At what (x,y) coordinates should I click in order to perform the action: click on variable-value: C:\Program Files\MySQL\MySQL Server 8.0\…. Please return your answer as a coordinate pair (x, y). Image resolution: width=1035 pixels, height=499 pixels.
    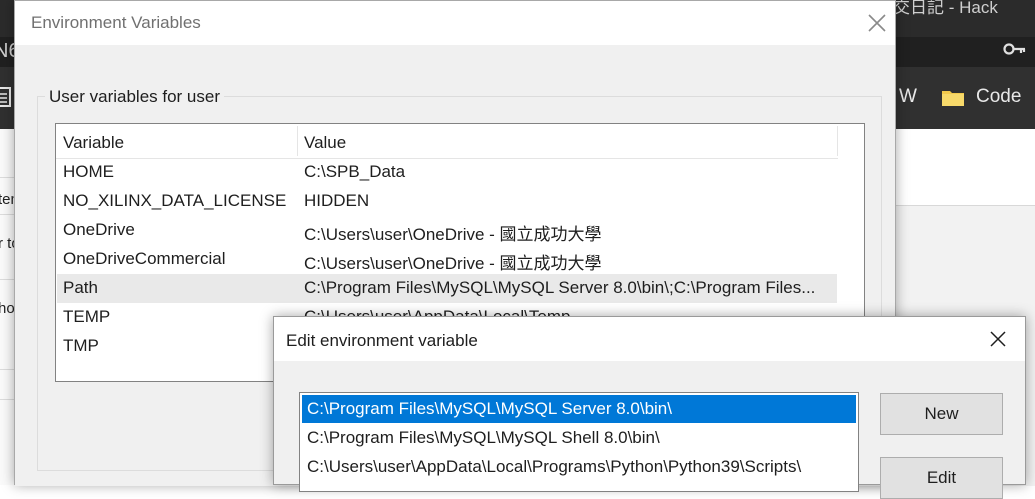
    Looking at the image, I should click on (560, 287).